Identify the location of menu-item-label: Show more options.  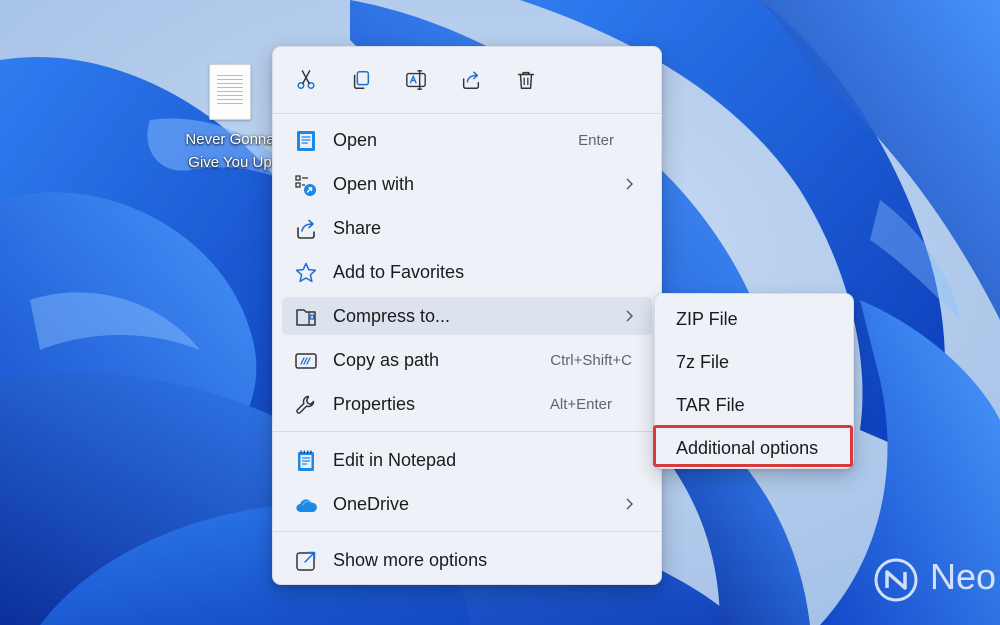
(410, 560).